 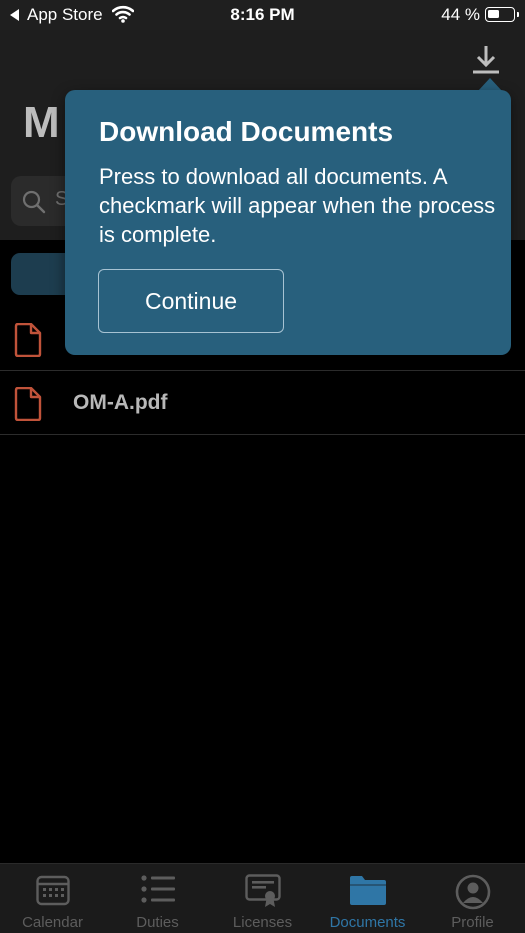 I want to click on tab-label: Duties, so click(x=157, y=922).